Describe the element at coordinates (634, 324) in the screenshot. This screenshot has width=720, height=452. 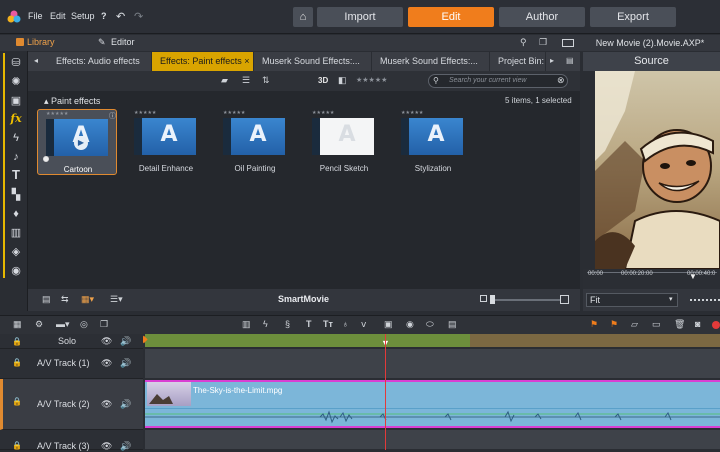
I see `clip-icon: ▱` at that location.